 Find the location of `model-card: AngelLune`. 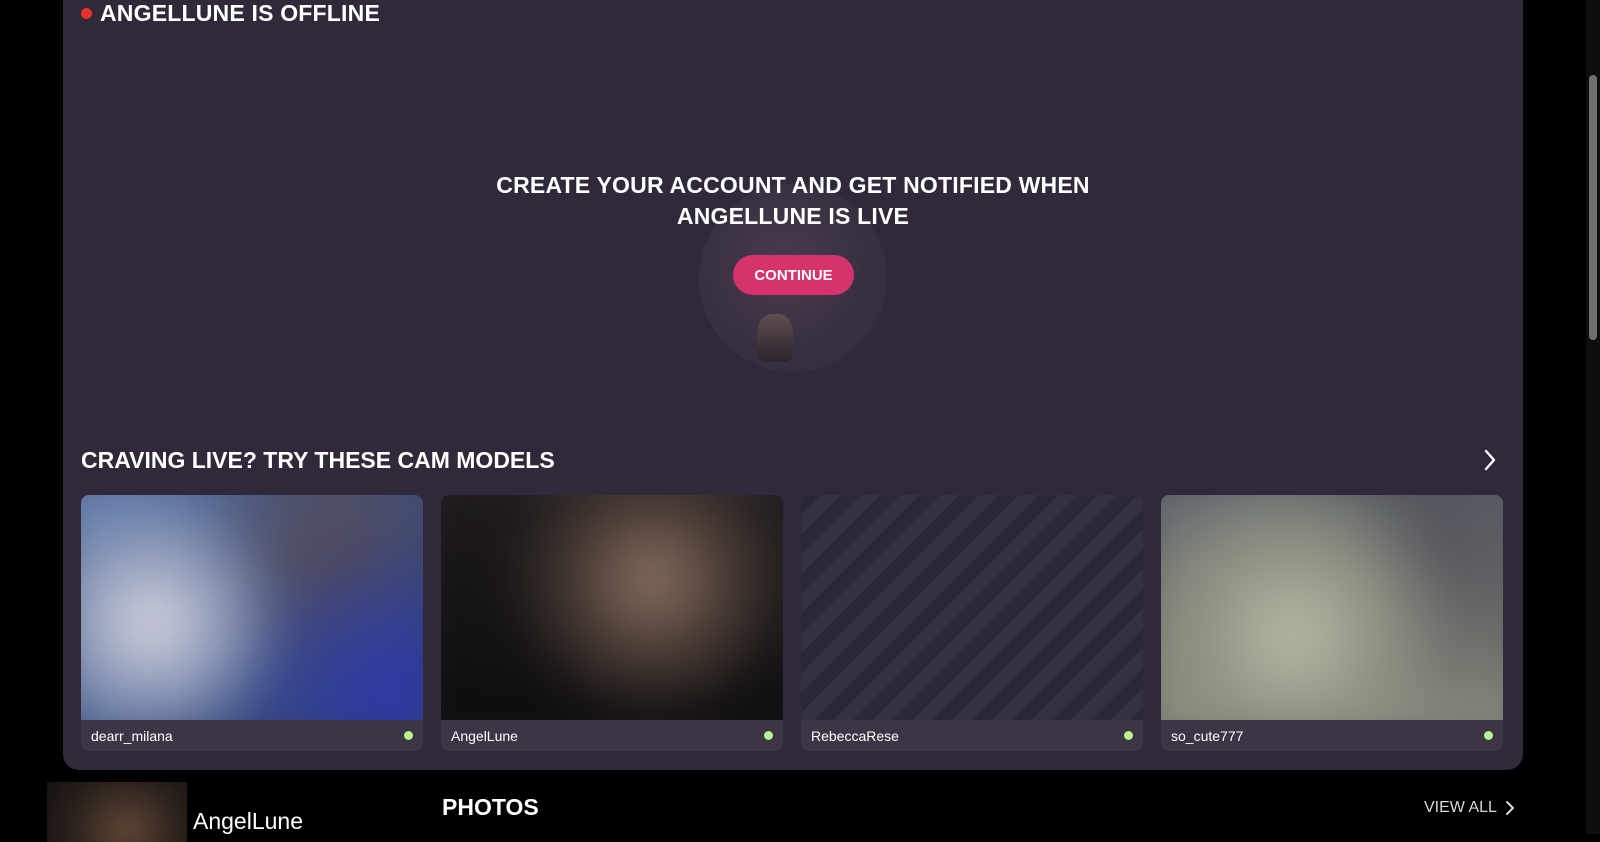

model-card: AngelLune is located at coordinates (612, 623).